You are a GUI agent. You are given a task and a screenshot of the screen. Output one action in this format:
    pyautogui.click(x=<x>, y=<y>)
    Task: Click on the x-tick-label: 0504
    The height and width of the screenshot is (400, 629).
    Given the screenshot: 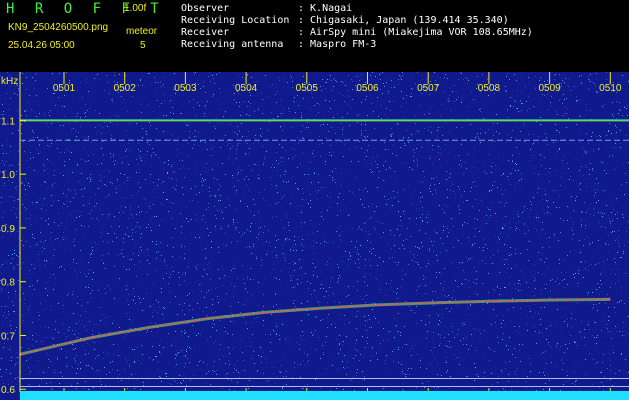 What is the action you would take?
    pyautogui.click(x=246, y=88)
    